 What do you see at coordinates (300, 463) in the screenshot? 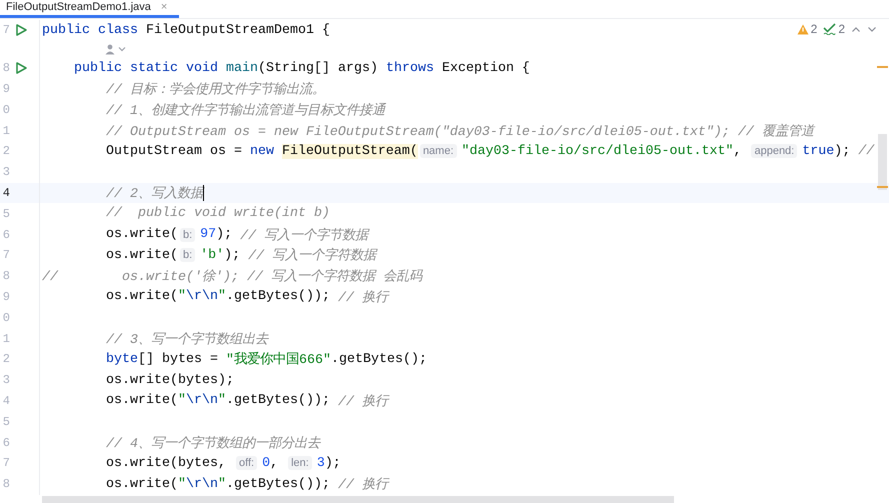
I see `parameter-hint: len:` at bounding box center [300, 463].